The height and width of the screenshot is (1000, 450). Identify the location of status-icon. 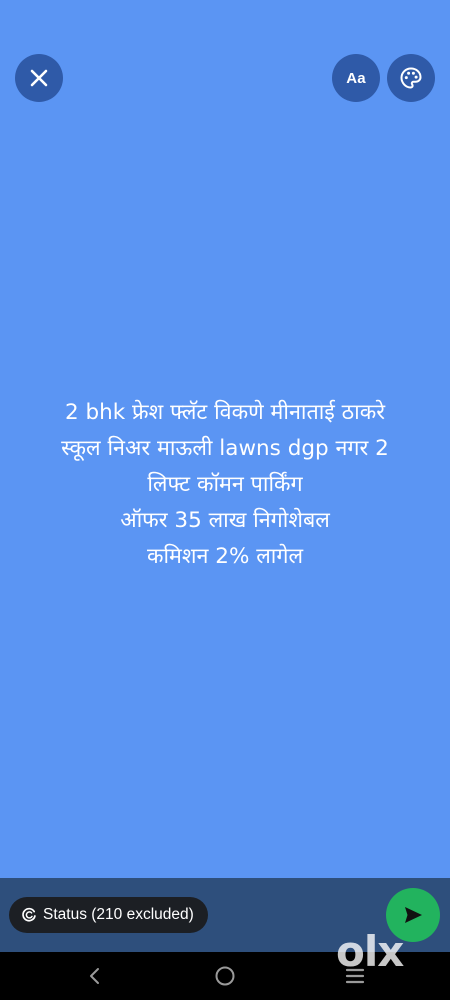
(29, 915).